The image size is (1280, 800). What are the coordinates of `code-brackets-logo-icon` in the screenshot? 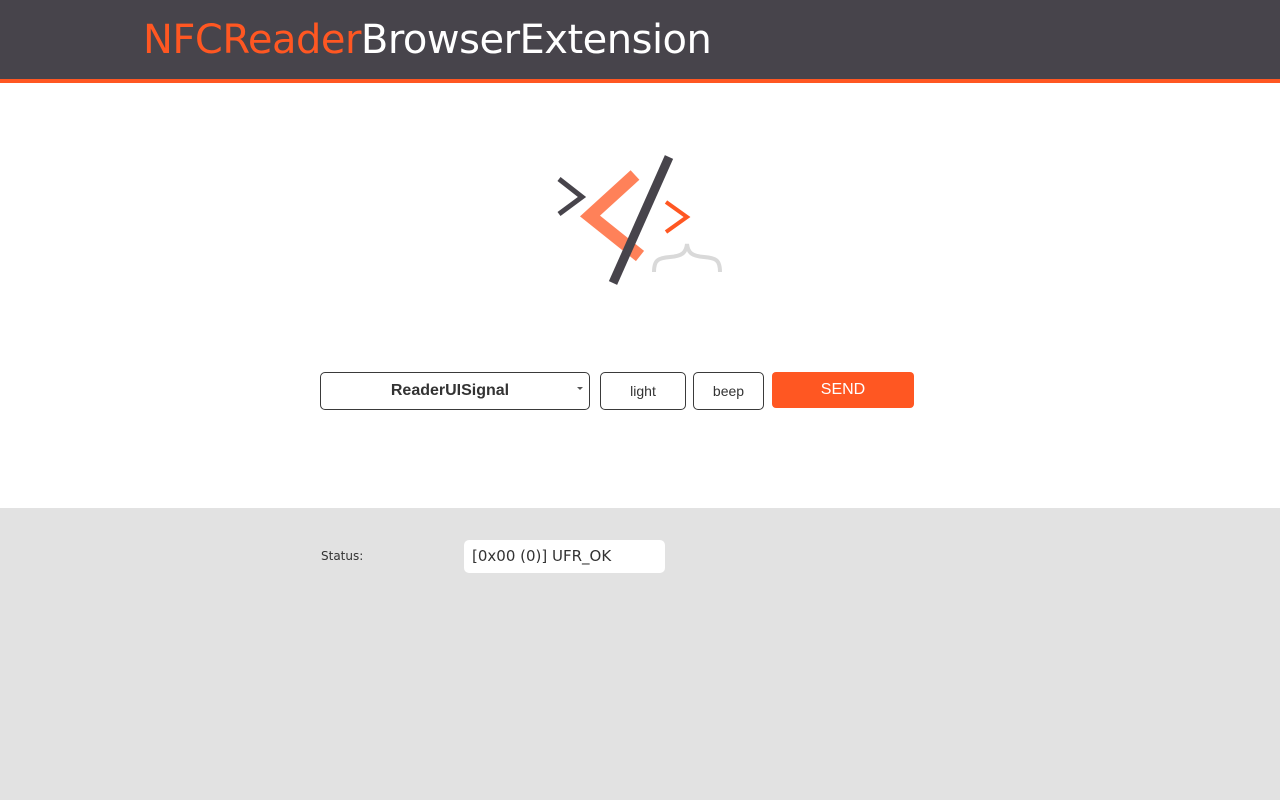 It's located at (639, 220).